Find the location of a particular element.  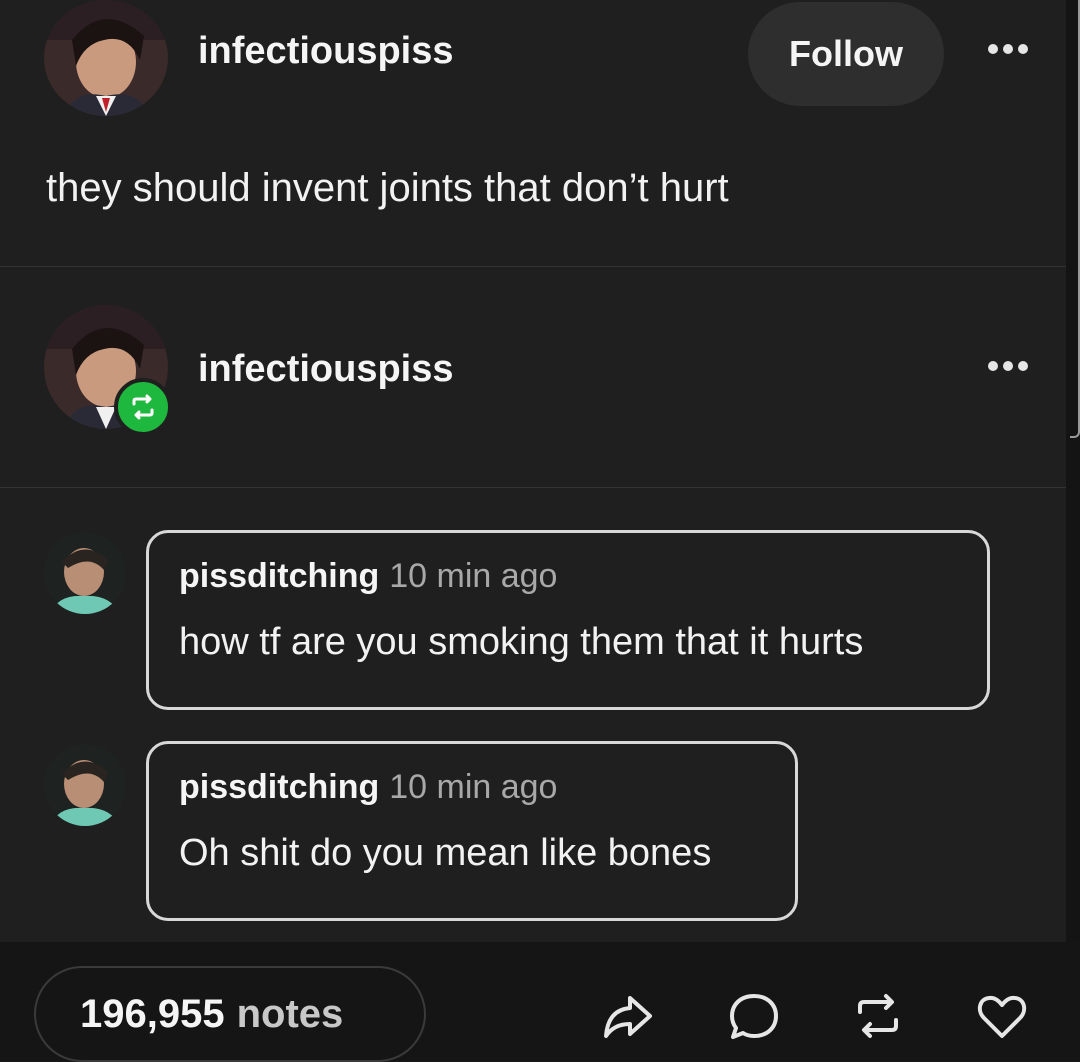

notes-label: notes is located at coordinates (290, 1013).